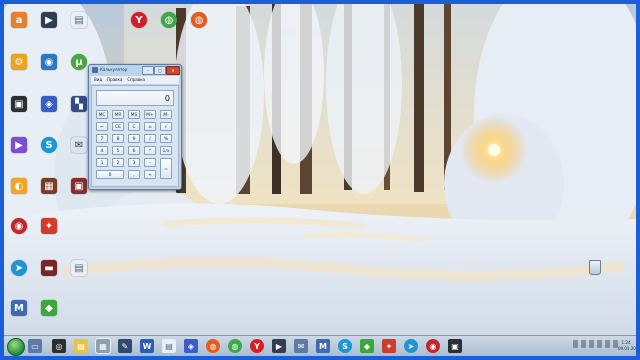  Describe the element at coordinates (166, 126) in the screenshot. I see `key-sqrt: √` at that location.